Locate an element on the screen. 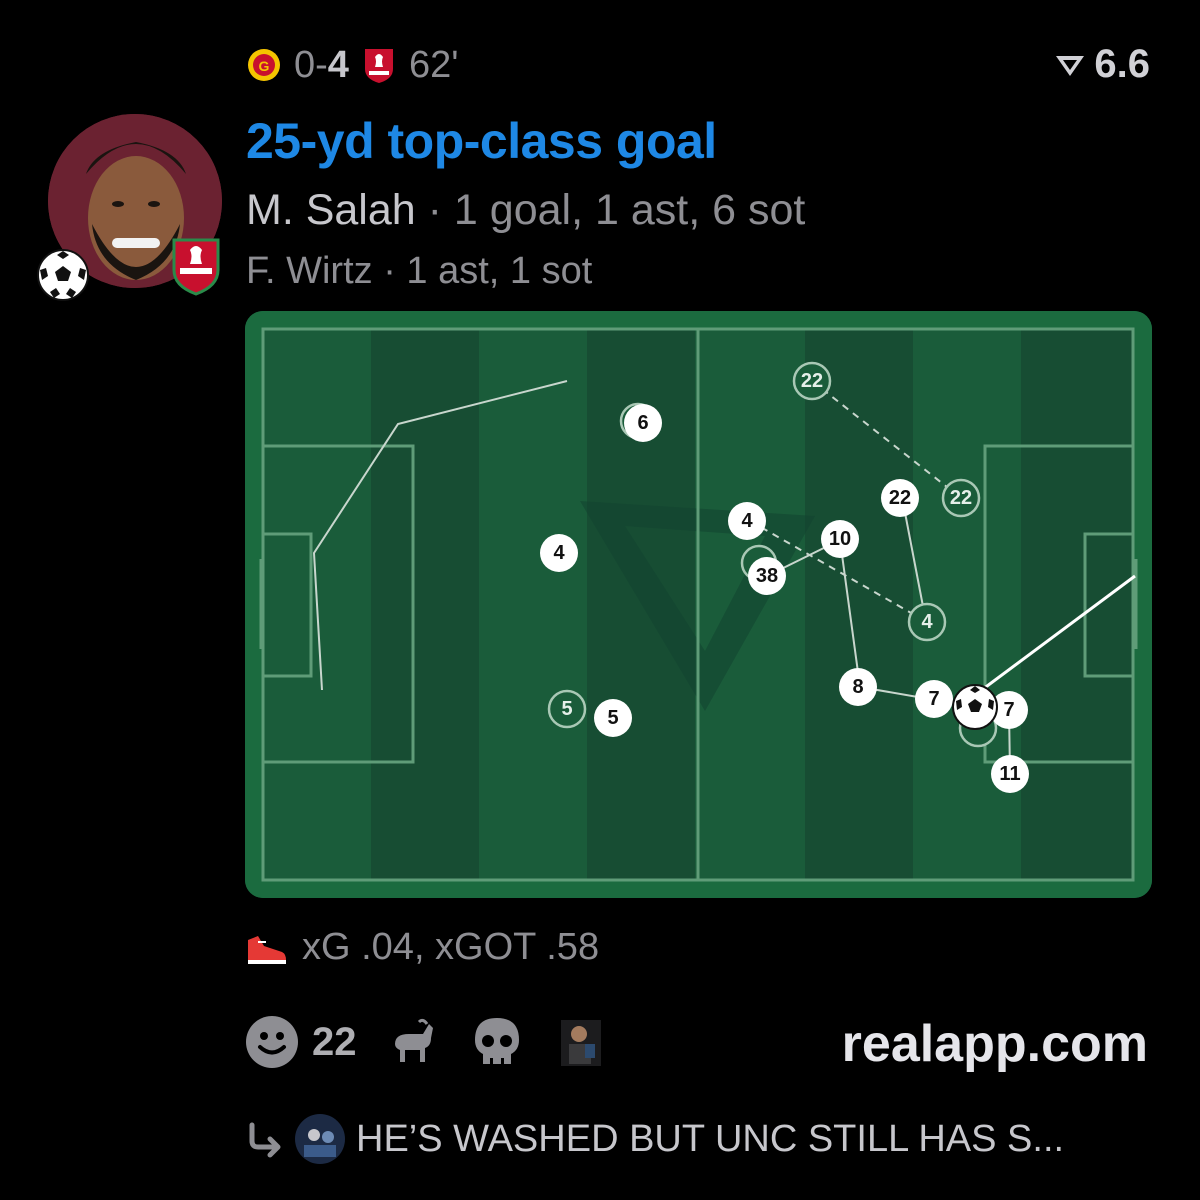  shot-ball-icon is located at coordinates (975, 707).